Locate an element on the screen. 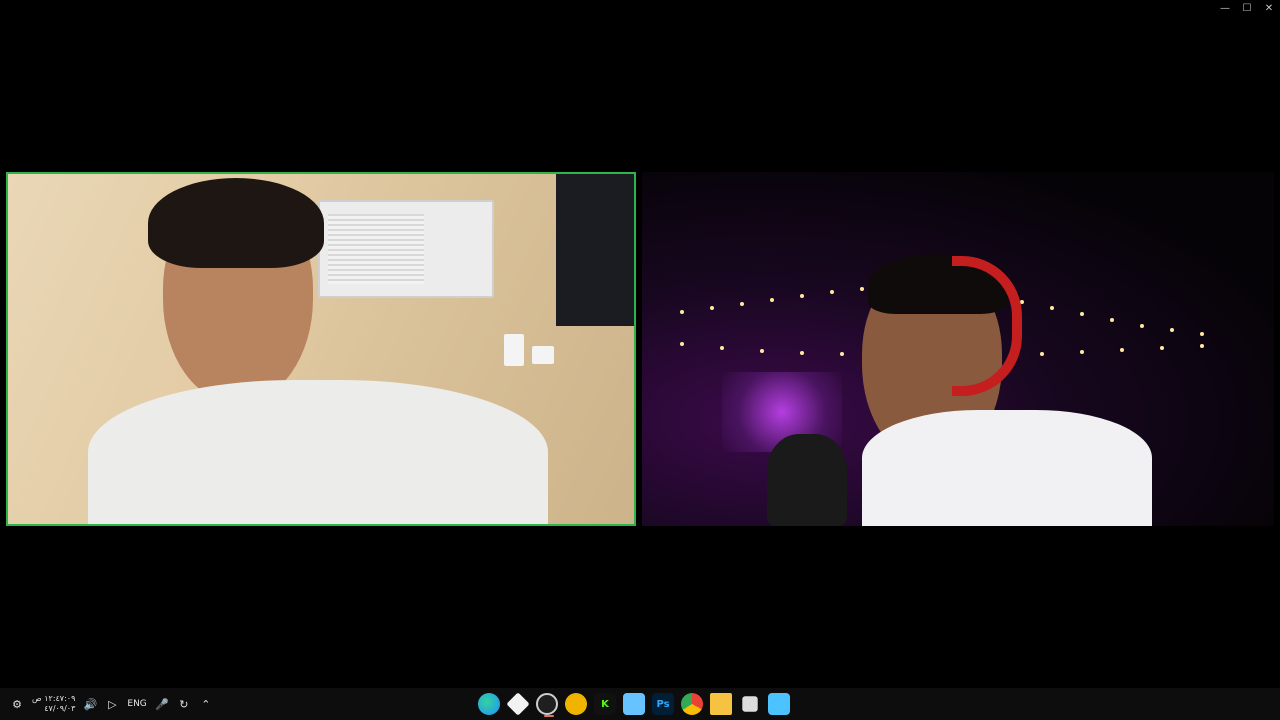 This screenshot has height=720, width=1280. notepad-icon is located at coordinates (634, 704).